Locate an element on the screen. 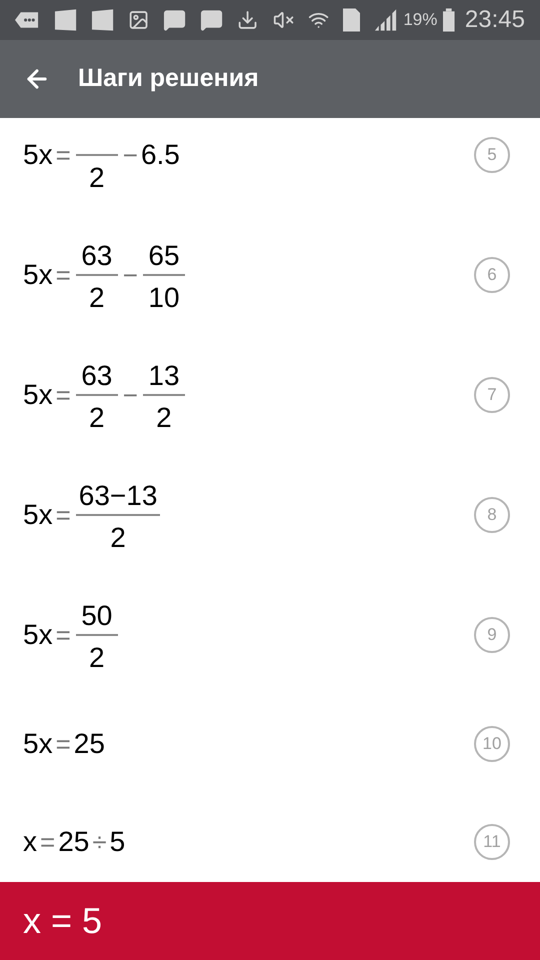  signal-icon is located at coordinates (386, 20).